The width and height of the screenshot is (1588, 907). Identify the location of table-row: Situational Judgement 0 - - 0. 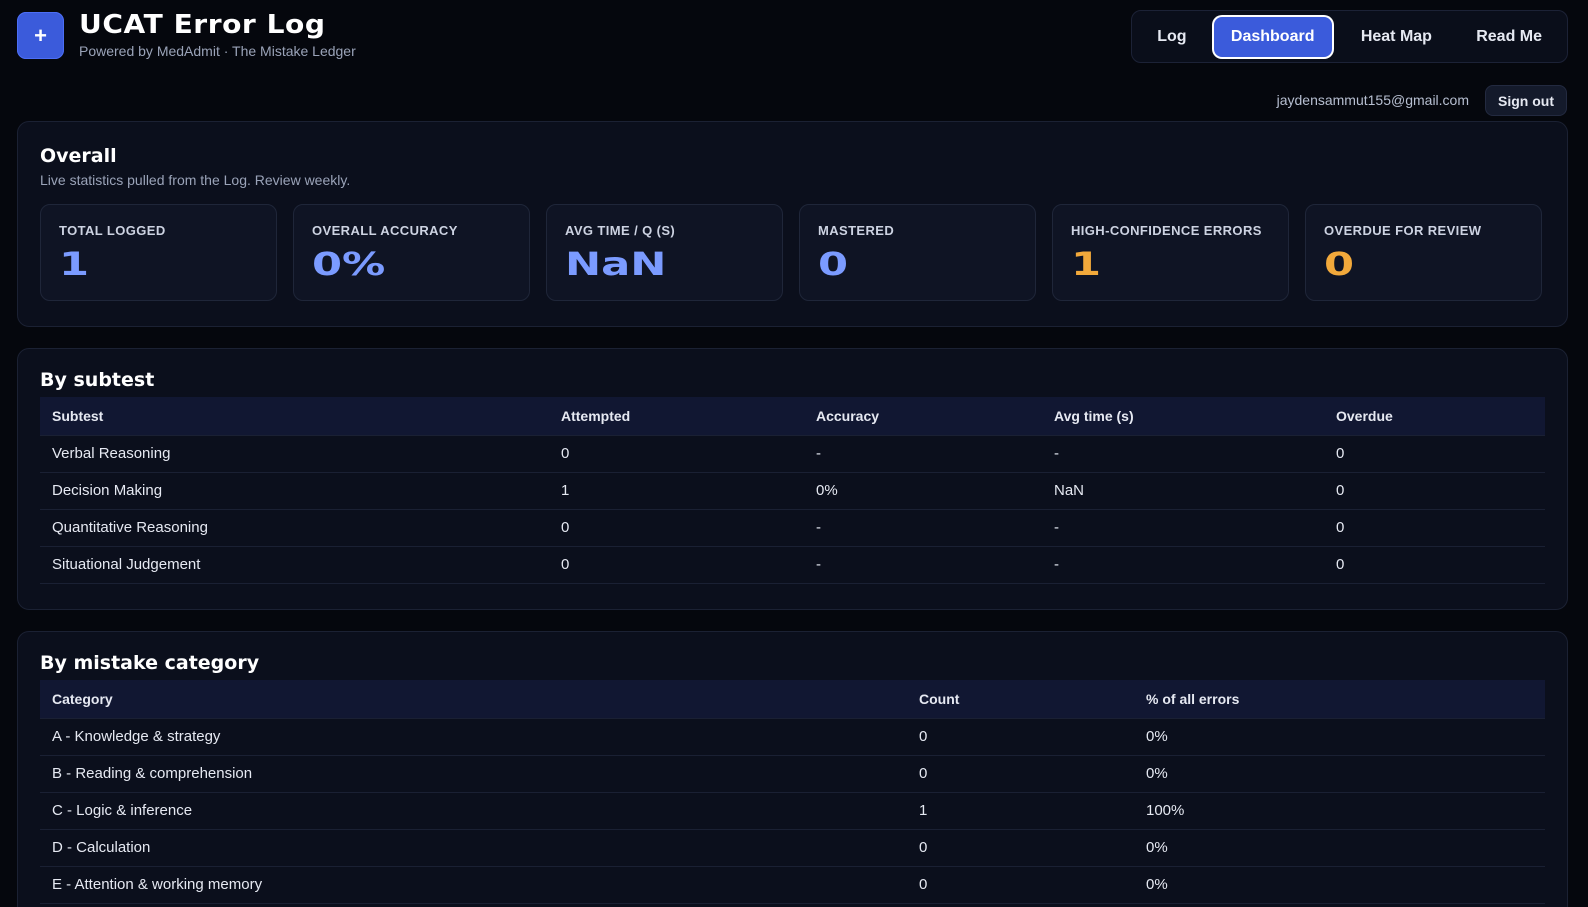
(792, 565).